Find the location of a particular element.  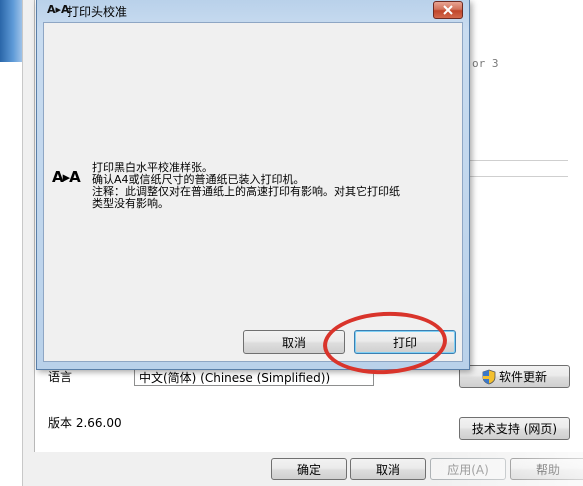

dialog-title: 打印头校准 is located at coordinates (97, 12).